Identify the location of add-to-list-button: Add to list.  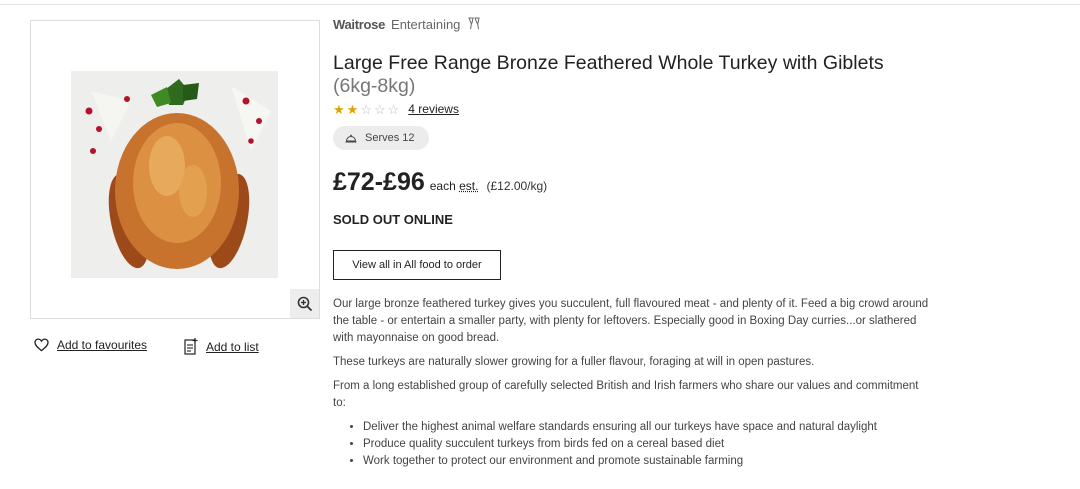
(221, 346).